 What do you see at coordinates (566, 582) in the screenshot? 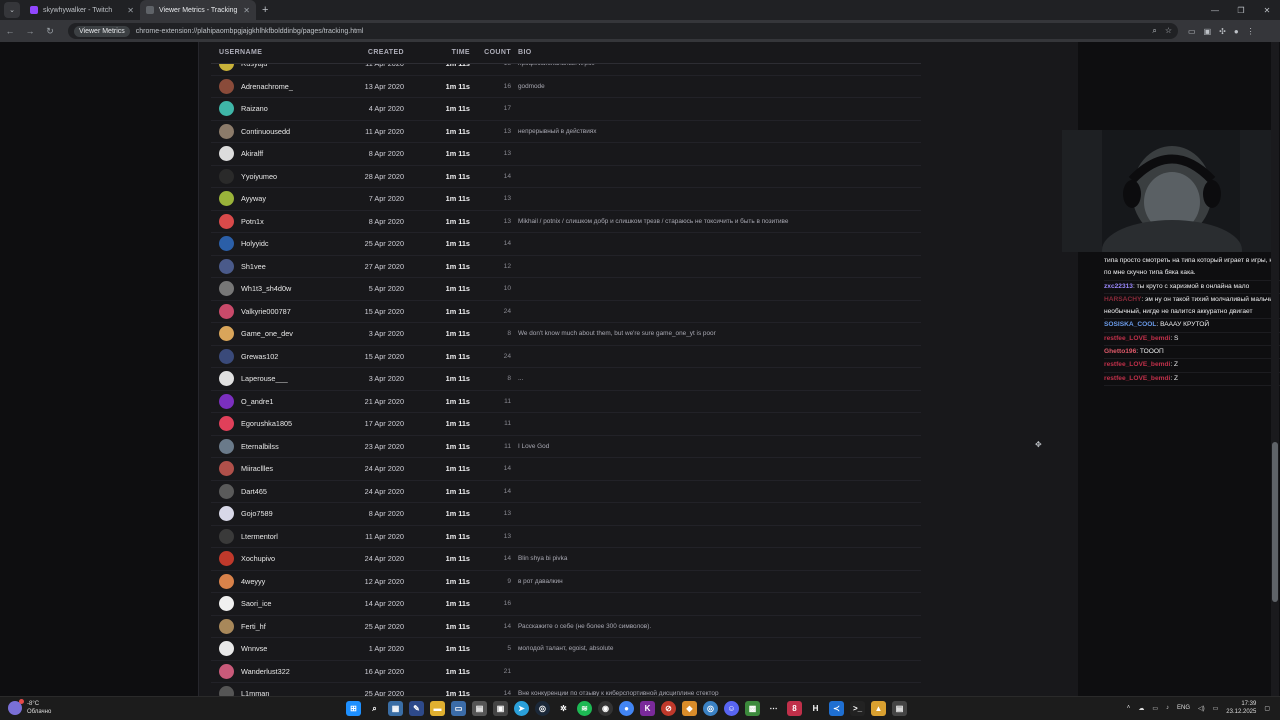
I see `table-row: 4weyyy 12 Apr 2020 1m 11s 9 в рот давалкин` at bounding box center [566, 582].